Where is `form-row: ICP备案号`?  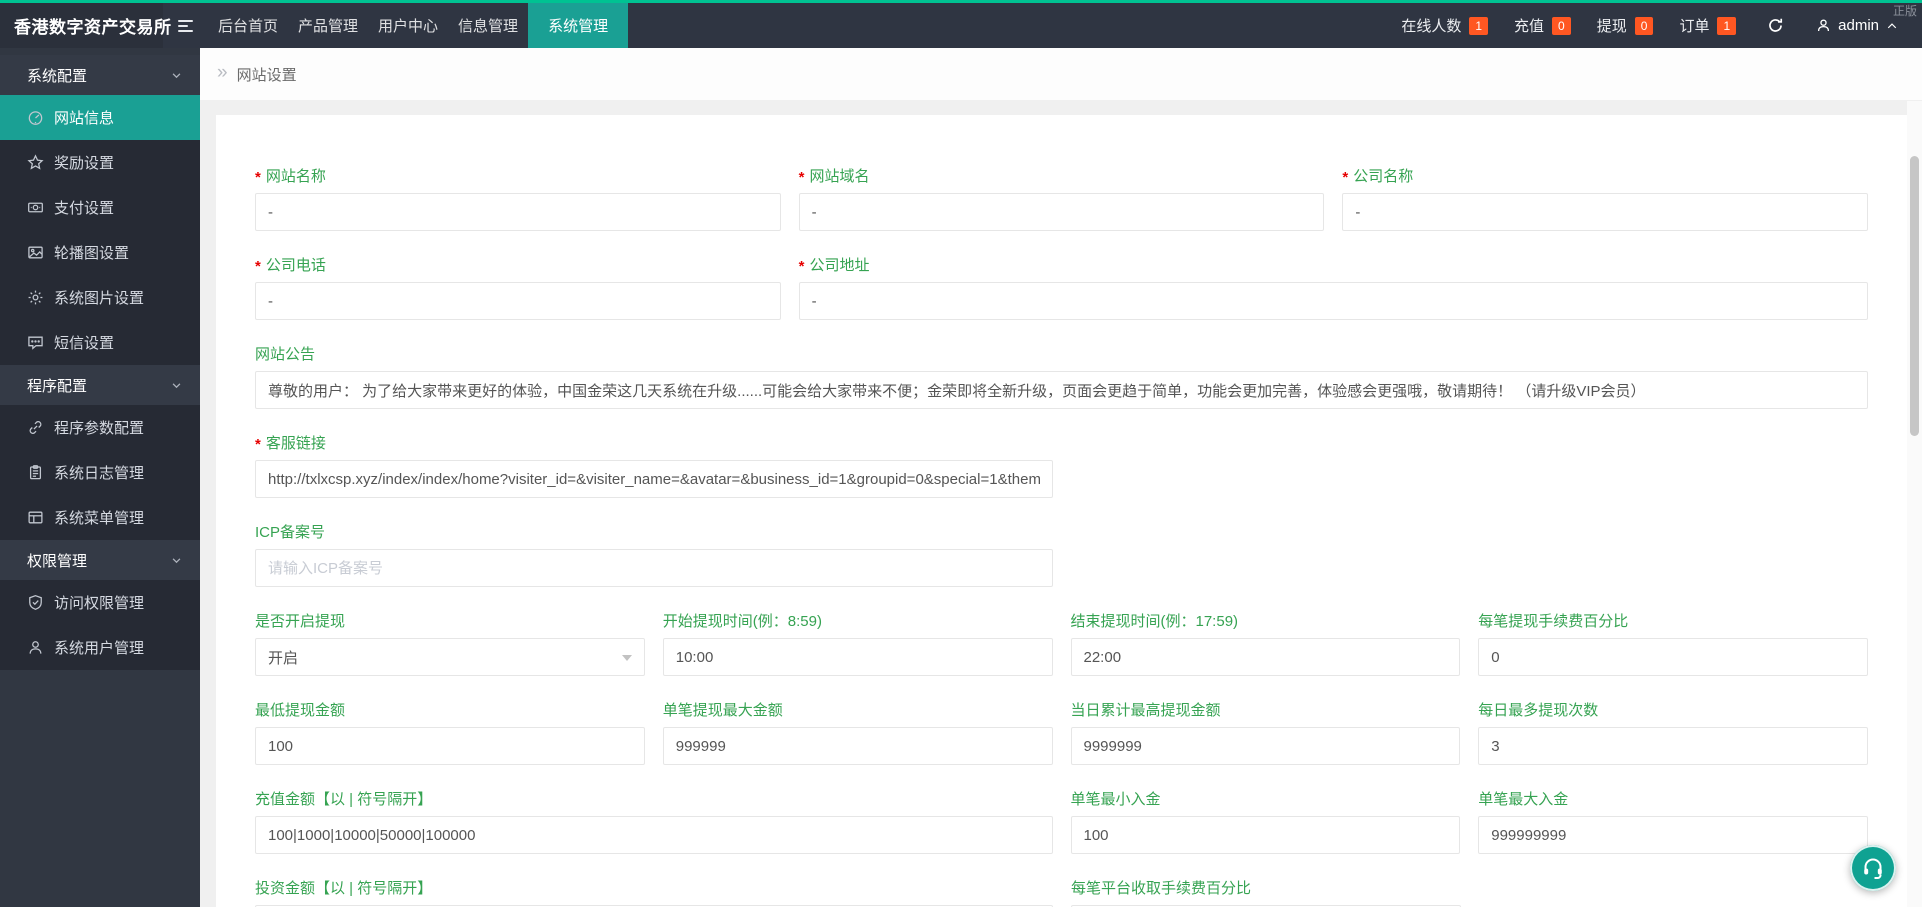
form-row: ICP备案号 is located at coordinates (1061, 554).